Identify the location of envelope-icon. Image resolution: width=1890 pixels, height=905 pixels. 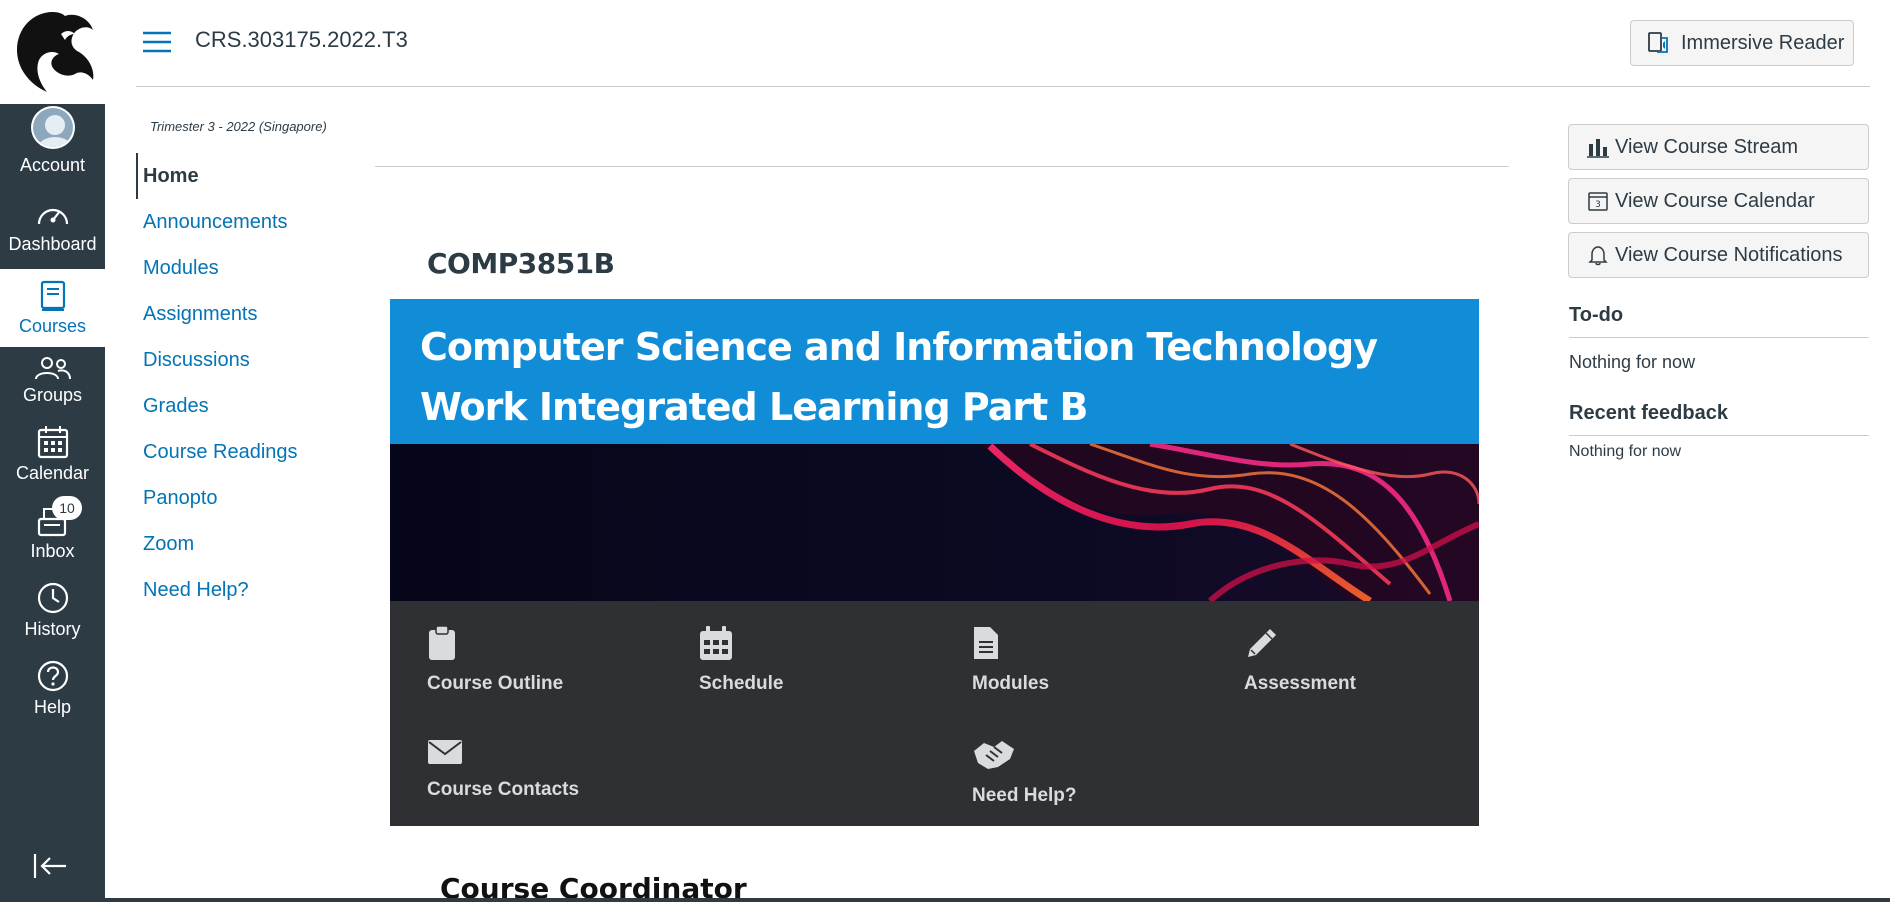
(445, 752).